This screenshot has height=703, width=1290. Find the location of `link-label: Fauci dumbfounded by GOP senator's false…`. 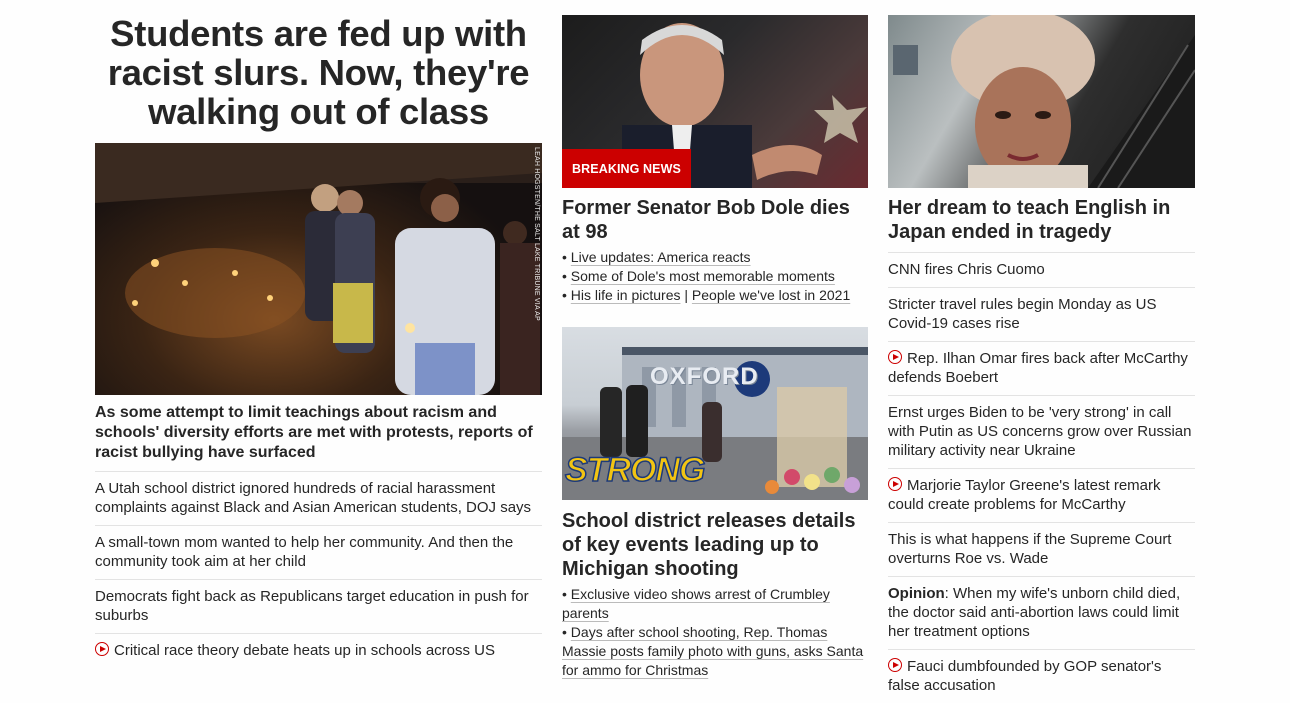

link-label: Fauci dumbfounded by GOP senator's false… is located at coordinates (1025, 676).